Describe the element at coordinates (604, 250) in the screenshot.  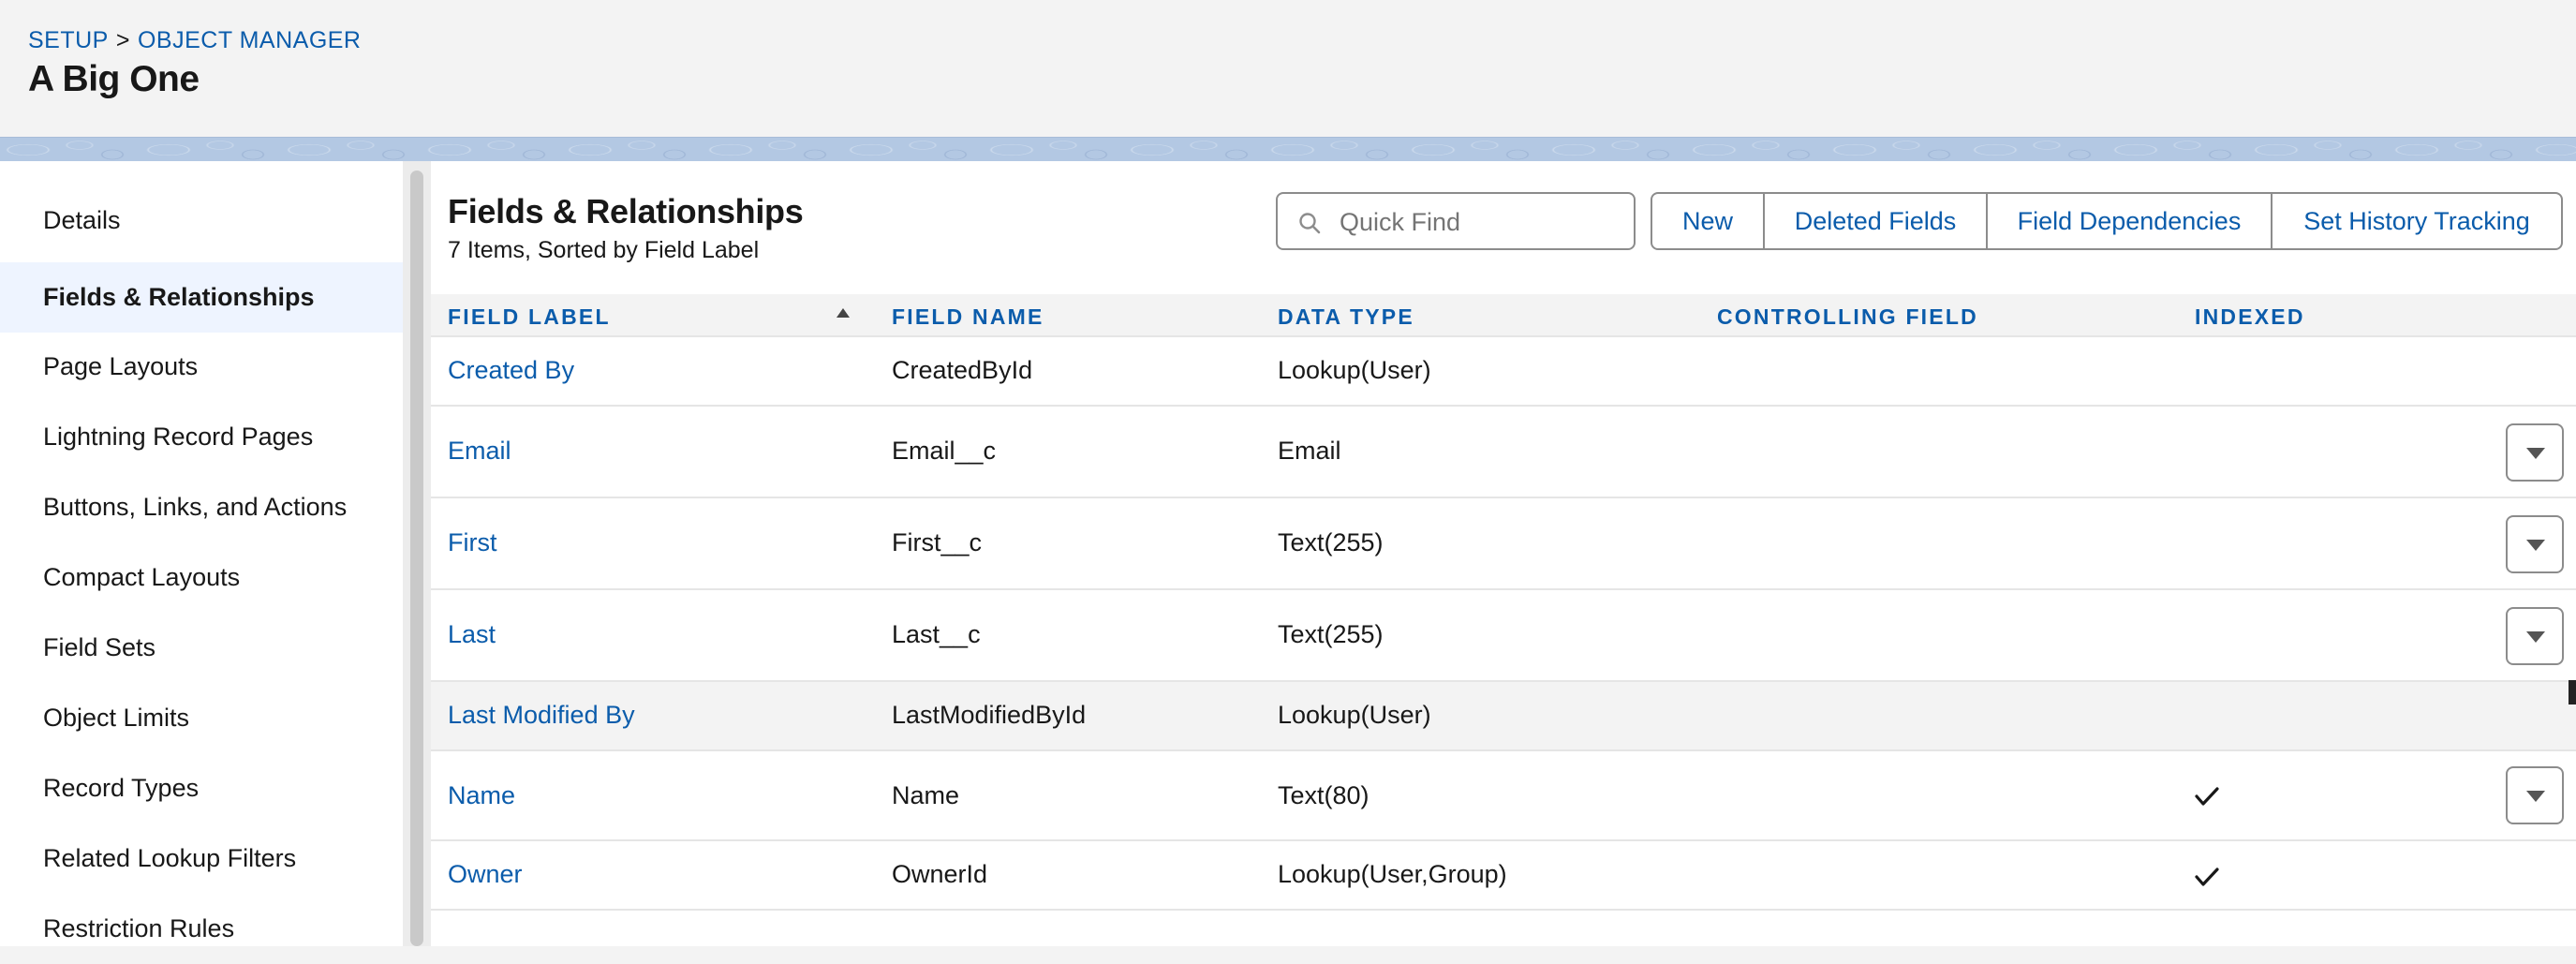
I see `section-subtitle: 7 Items, Sorted by Field Label` at that location.